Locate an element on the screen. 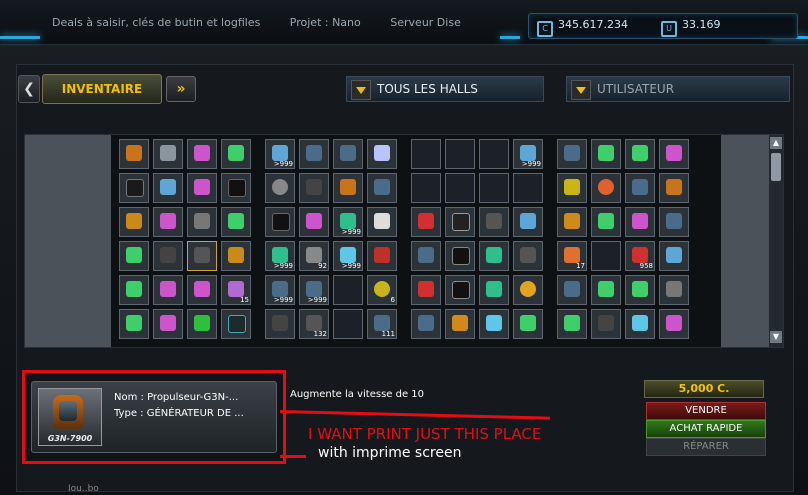 Image resolution: width=808 pixels, height=495 pixels. scroll-down-icon: ▼ is located at coordinates (776, 337).